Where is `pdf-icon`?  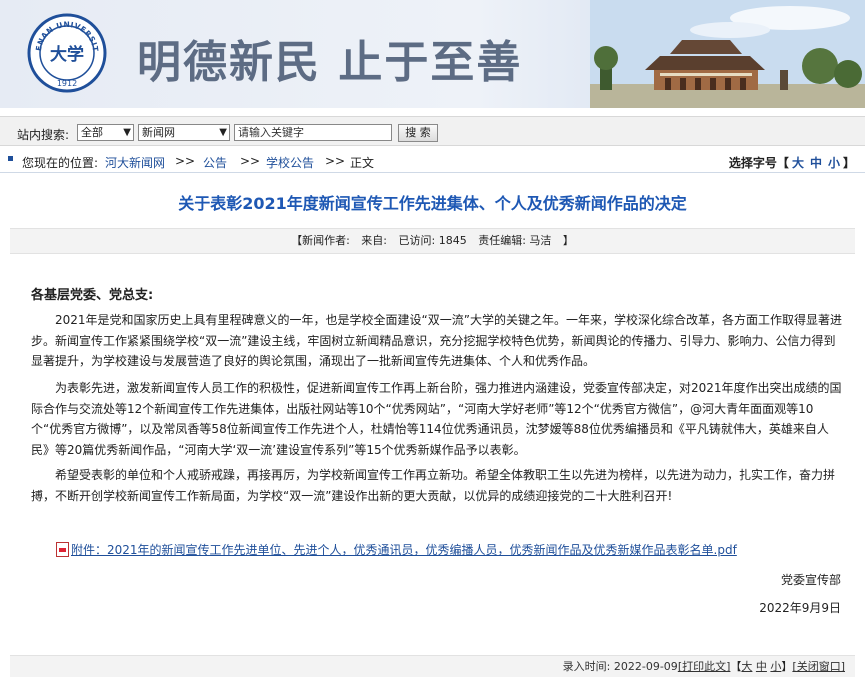
pdf-icon is located at coordinates (62, 549).